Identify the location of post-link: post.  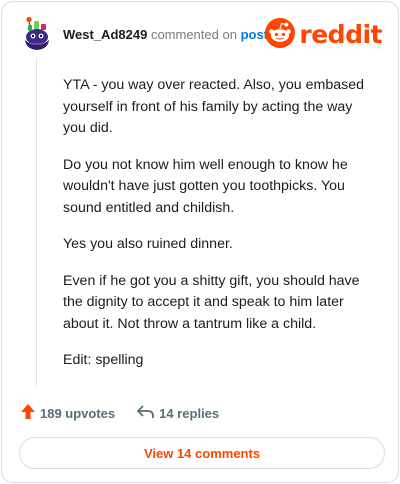
(254, 34).